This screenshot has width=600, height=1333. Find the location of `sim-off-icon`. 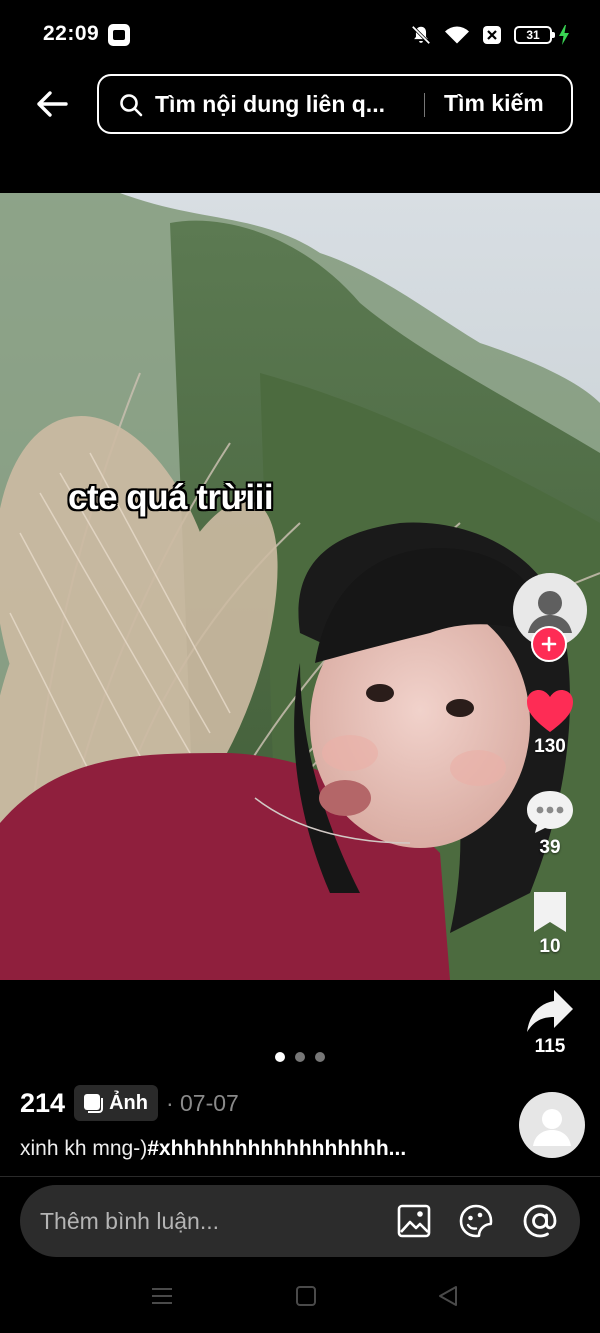

sim-off-icon is located at coordinates (492, 35).